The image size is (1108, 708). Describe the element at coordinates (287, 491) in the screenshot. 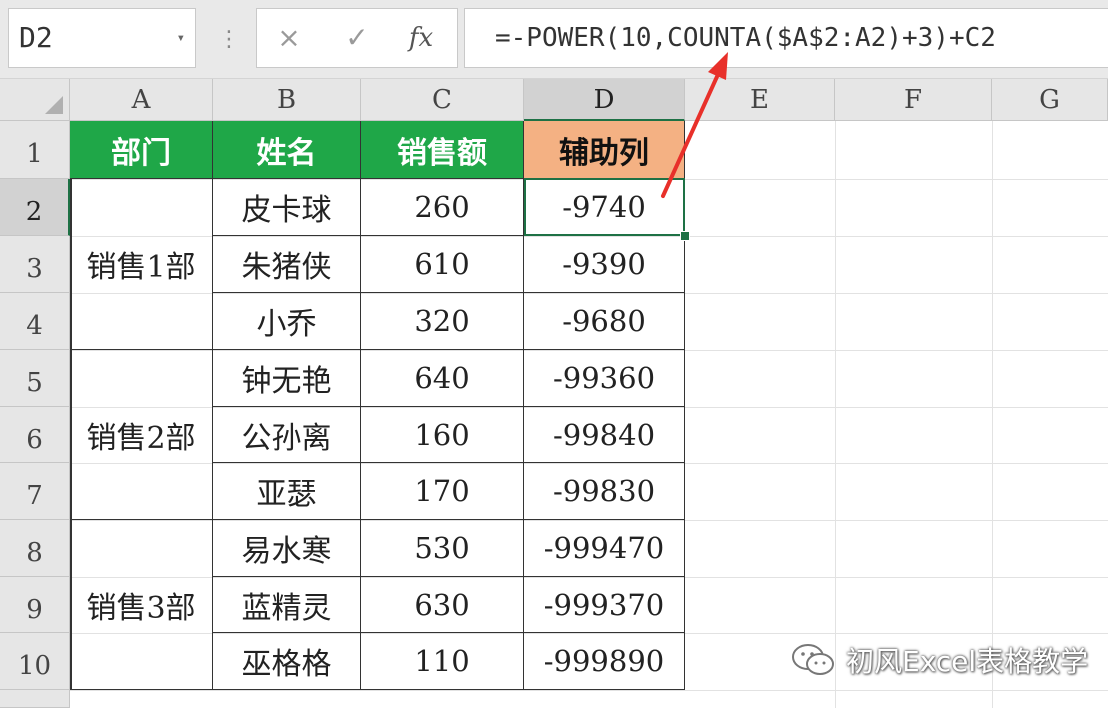

I see `name-cell: 亚瑟` at that location.